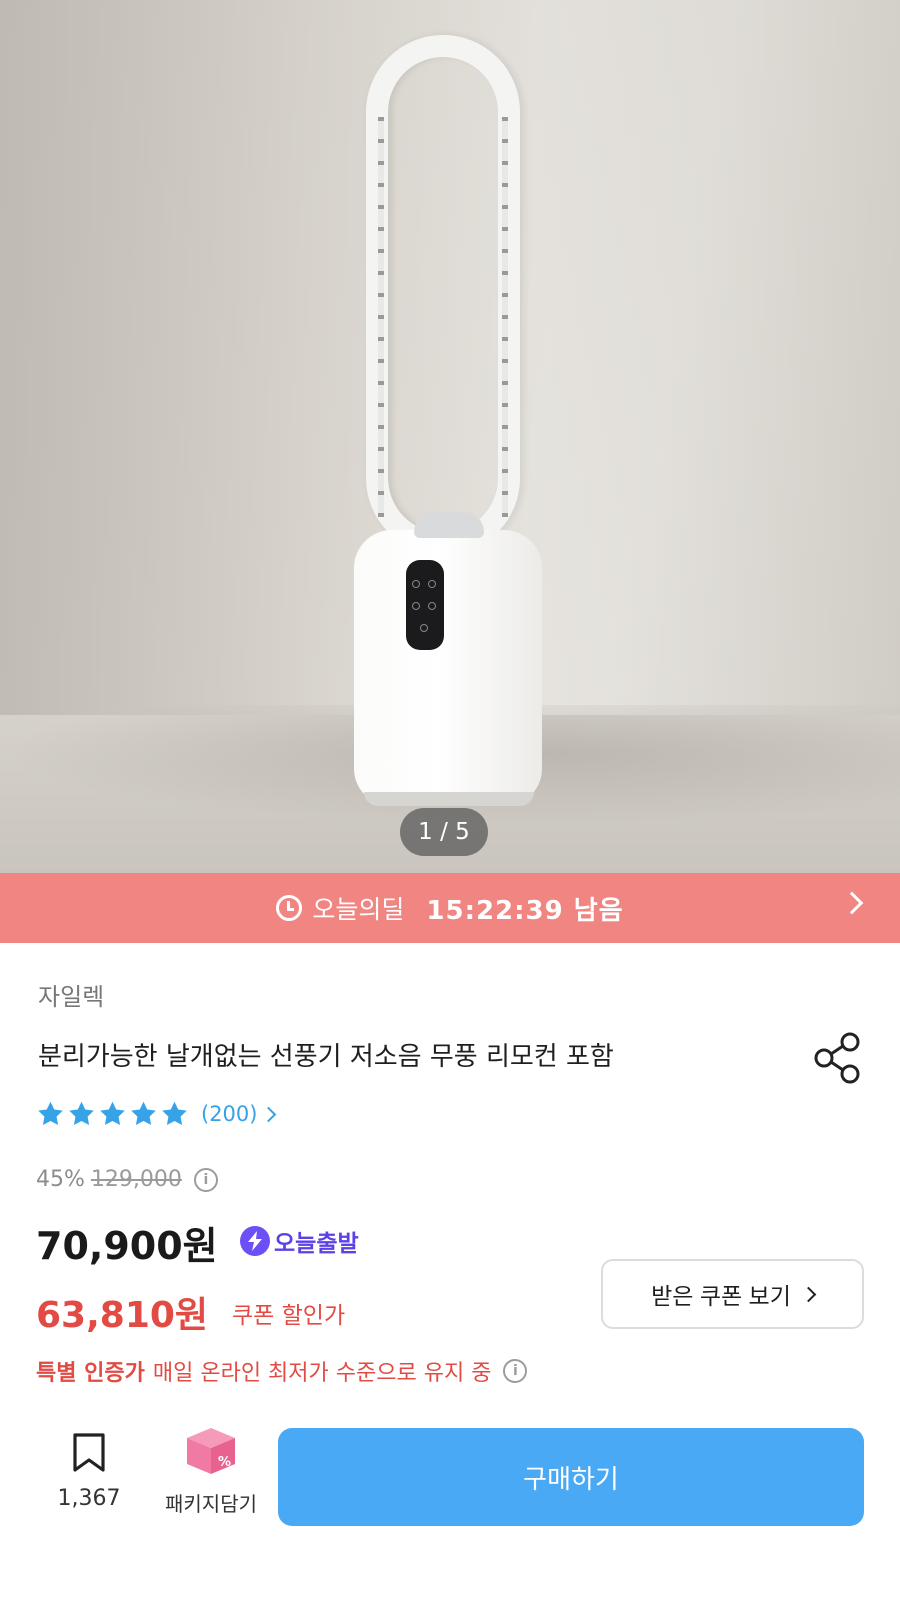 This screenshot has width=900, height=1615. What do you see at coordinates (211, 1451) in the screenshot?
I see `package-box-icon: %` at bounding box center [211, 1451].